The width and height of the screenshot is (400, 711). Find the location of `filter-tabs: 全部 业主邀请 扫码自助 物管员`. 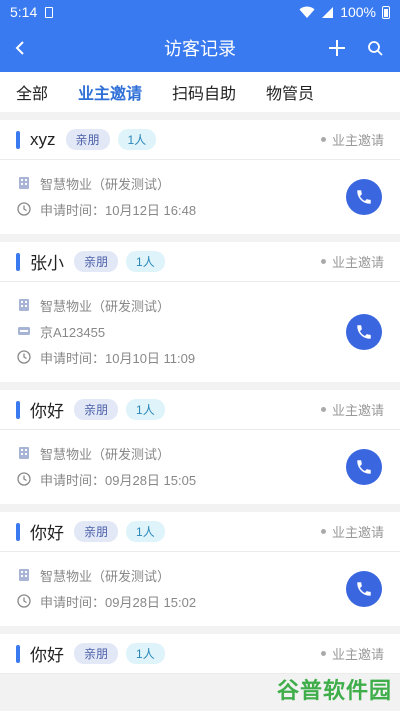

filter-tabs: 全部 业主邀请 扫码自助 物管员 is located at coordinates (200, 92).